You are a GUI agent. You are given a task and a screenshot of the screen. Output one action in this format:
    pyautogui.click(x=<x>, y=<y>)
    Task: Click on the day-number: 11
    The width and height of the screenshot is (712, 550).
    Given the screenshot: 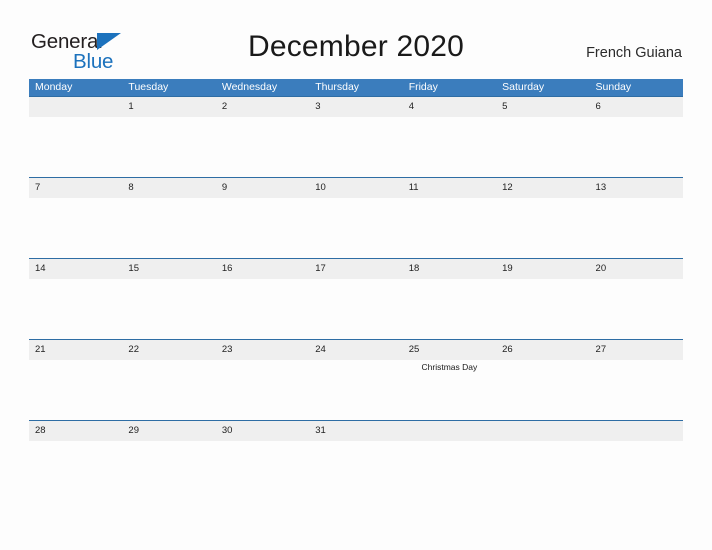 What is the action you would take?
    pyautogui.click(x=449, y=188)
    